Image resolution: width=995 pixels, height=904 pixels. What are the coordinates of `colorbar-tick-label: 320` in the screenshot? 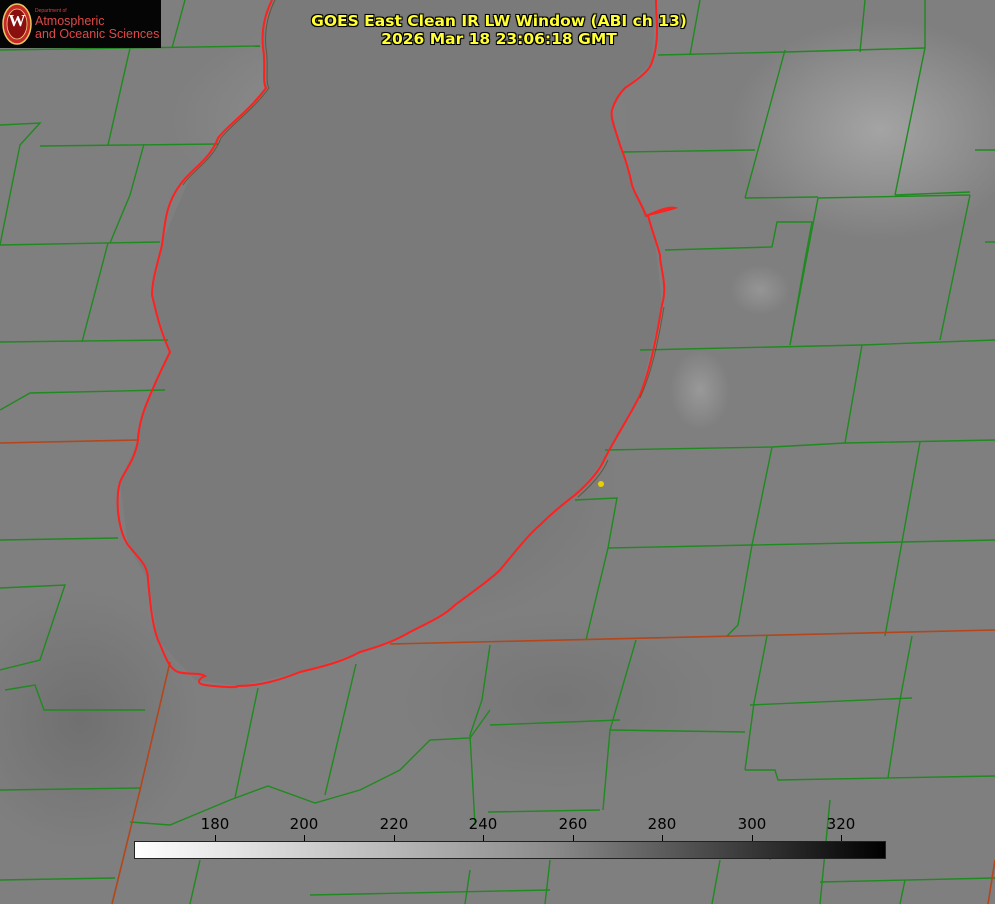 It's located at (841, 824).